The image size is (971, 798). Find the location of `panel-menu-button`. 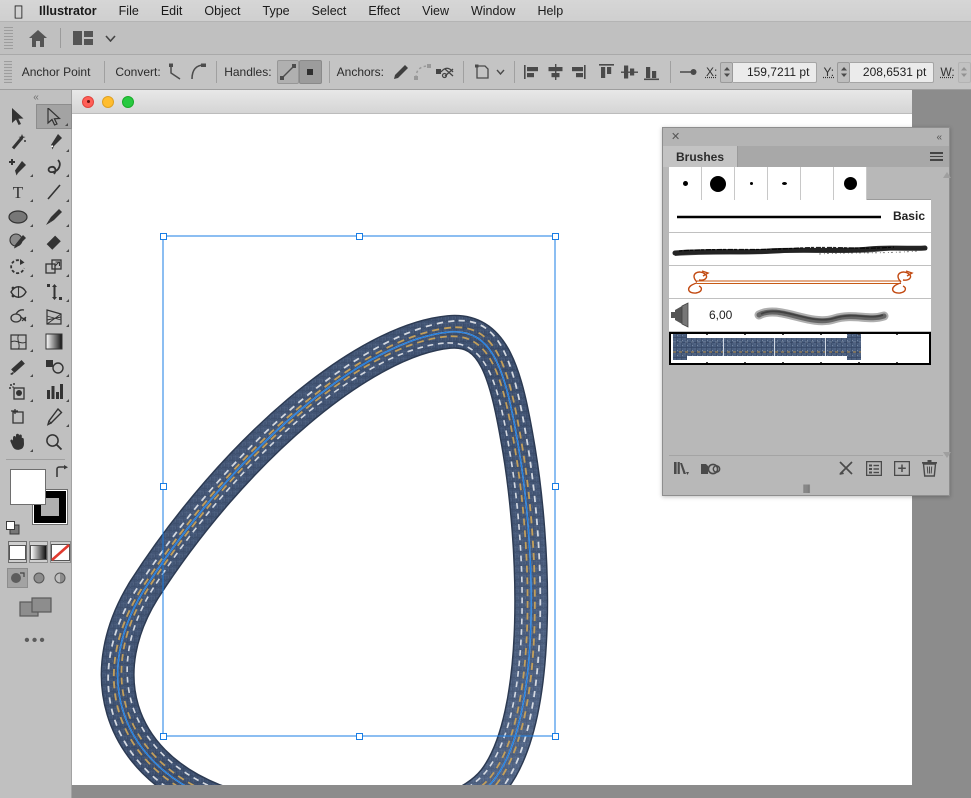

panel-menu-button is located at coordinates (936, 156).